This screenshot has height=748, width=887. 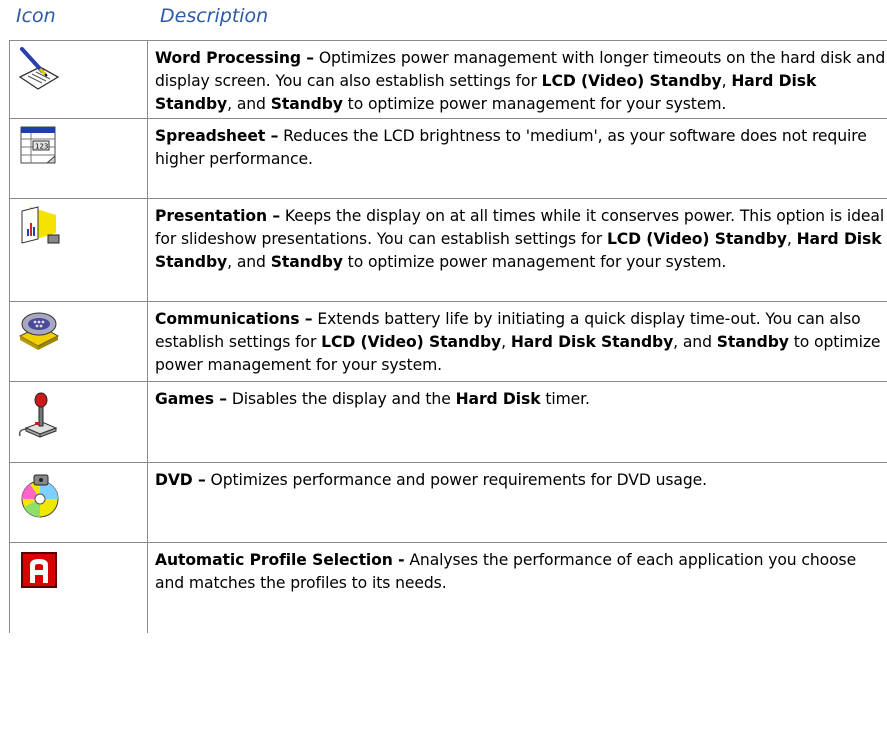 I want to click on dvd-icon, so click(x=39, y=496).